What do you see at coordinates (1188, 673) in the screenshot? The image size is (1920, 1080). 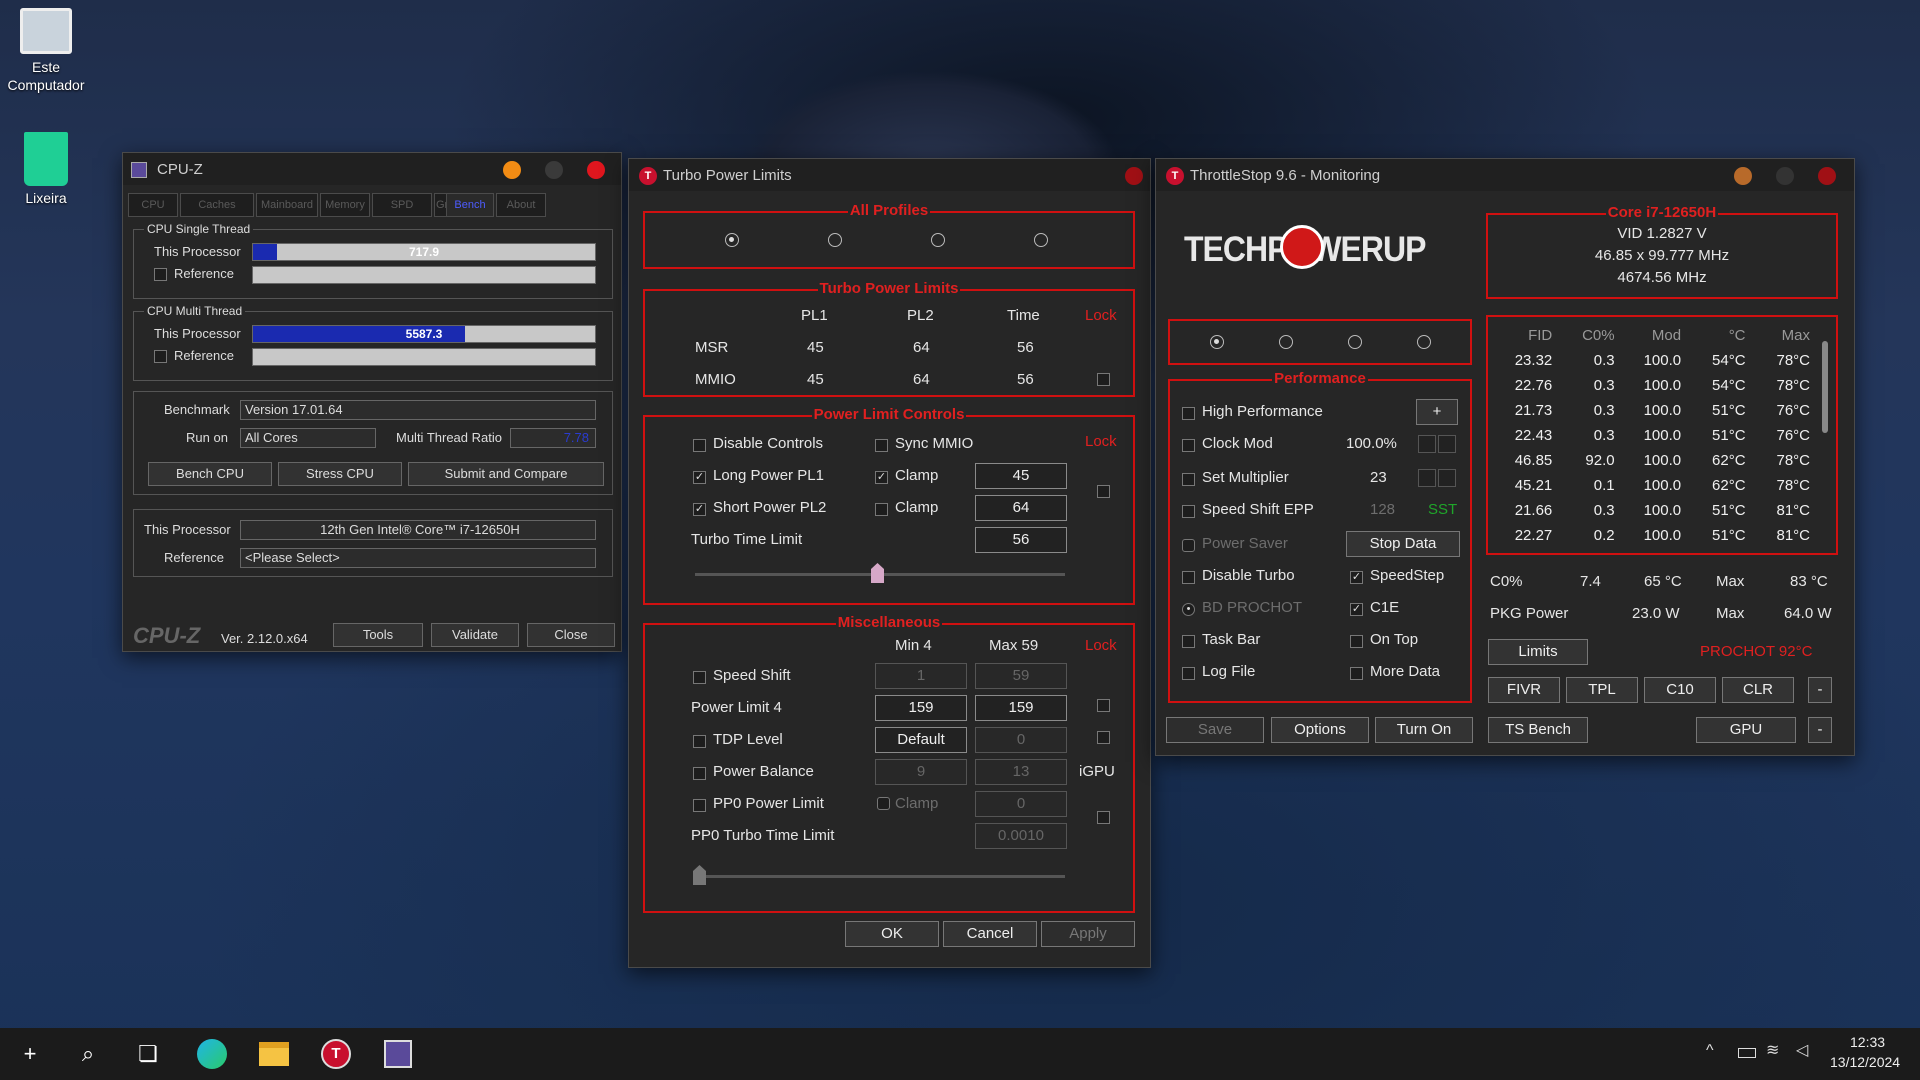 I see `log-file-checkbox` at bounding box center [1188, 673].